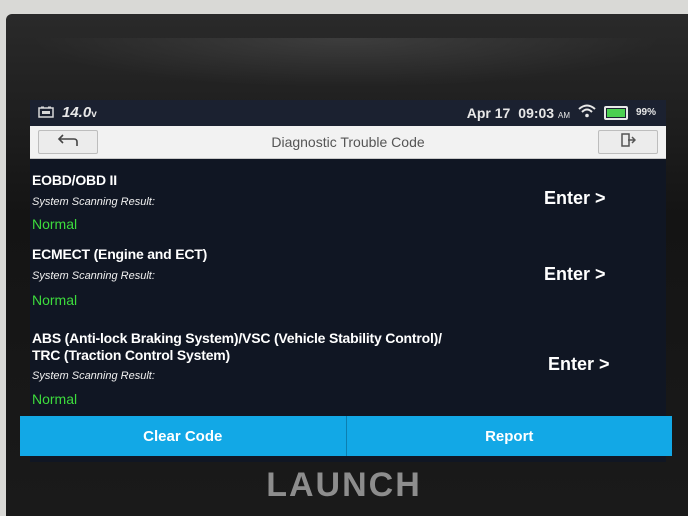 The image size is (688, 516). I want to click on vehicle-battery-icon, so click(46, 113).